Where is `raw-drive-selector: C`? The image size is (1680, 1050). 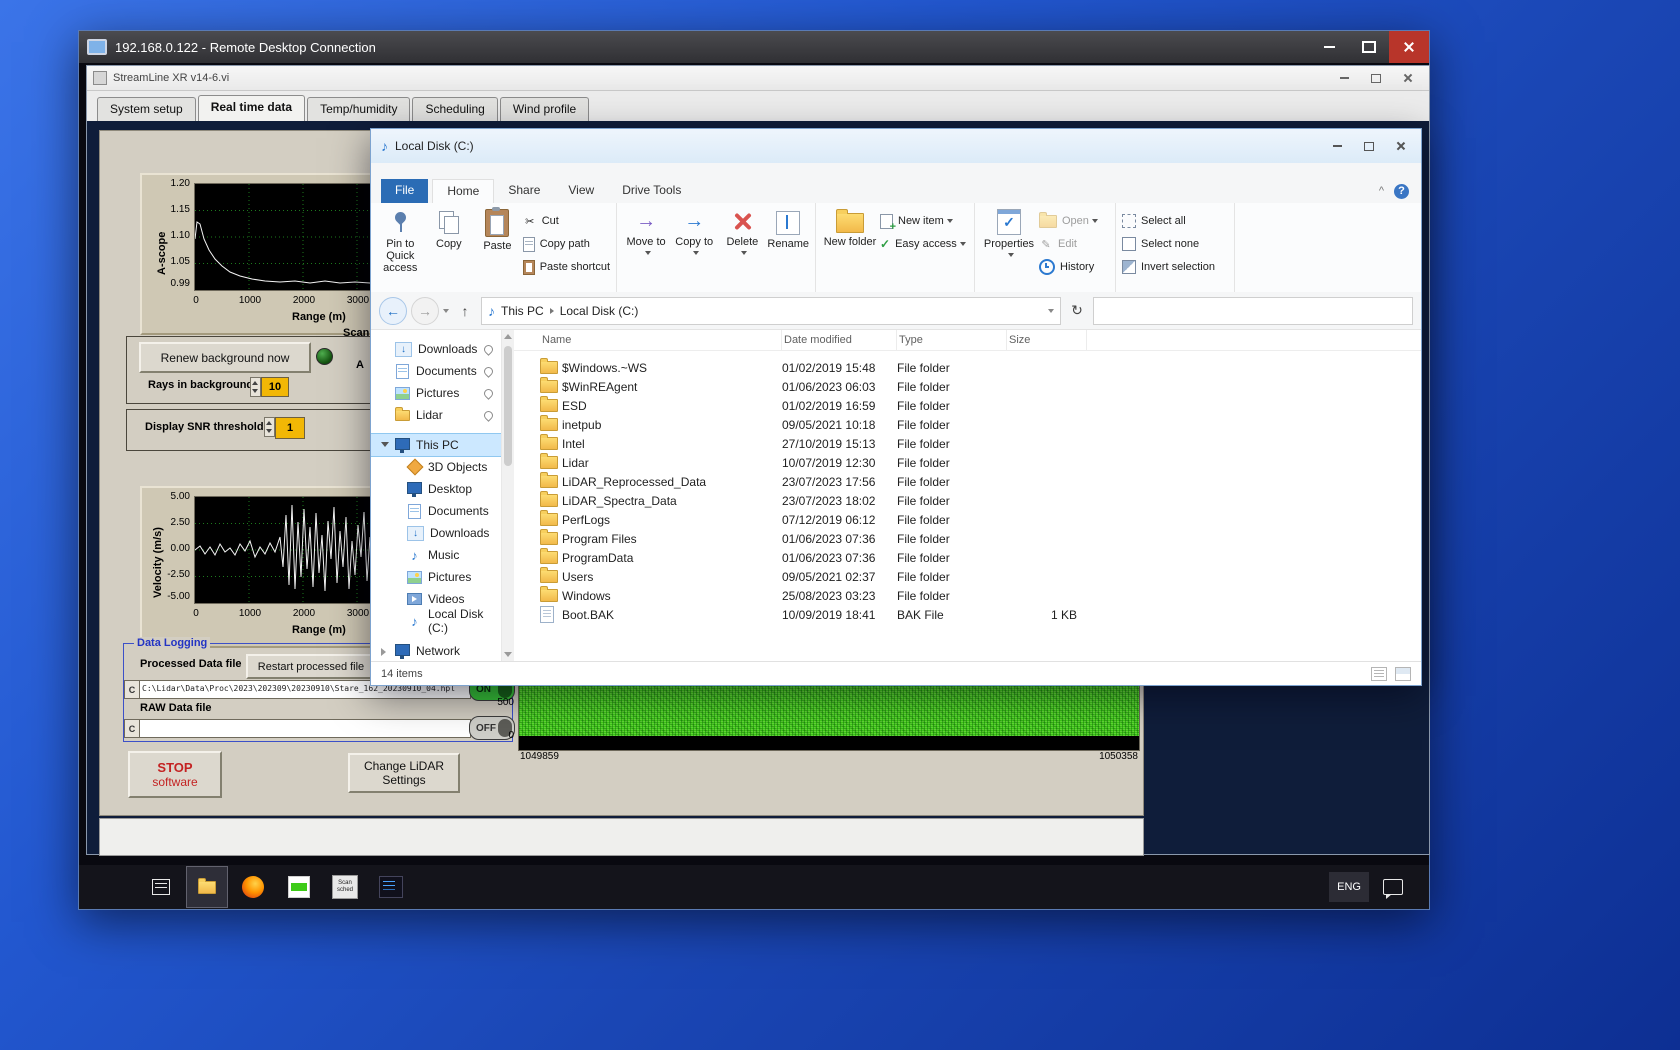 raw-drive-selector: C is located at coordinates (132, 728).